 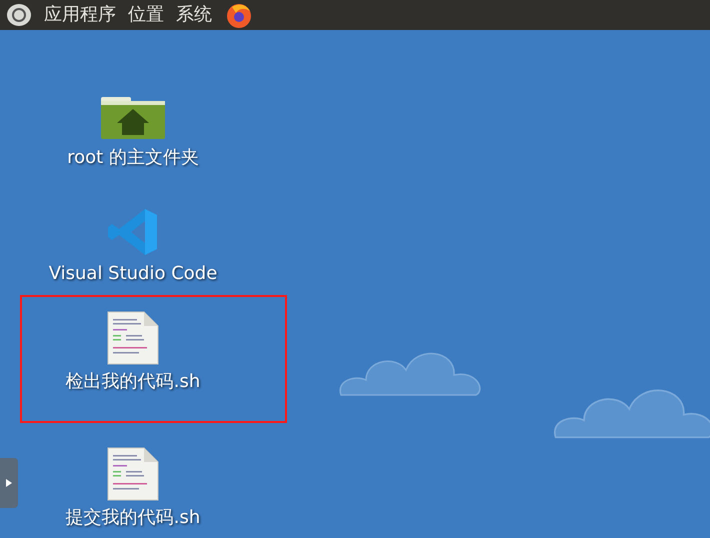 What do you see at coordinates (19, 15) in the screenshot?
I see `logo-icon` at bounding box center [19, 15].